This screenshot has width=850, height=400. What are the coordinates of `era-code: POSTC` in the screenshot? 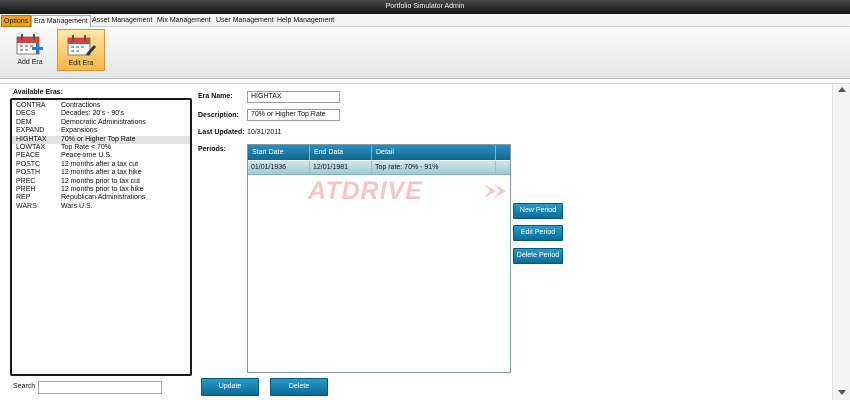 It's located at (28, 164).